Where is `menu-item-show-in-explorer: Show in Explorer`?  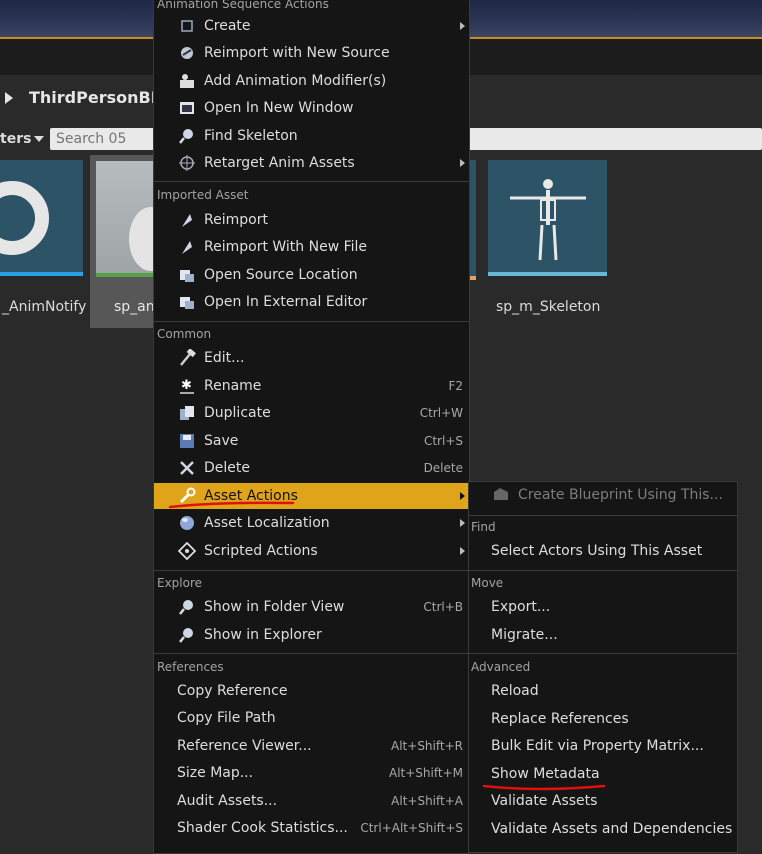 menu-item-show-in-explorer: Show in Explorer is located at coordinates (311, 635).